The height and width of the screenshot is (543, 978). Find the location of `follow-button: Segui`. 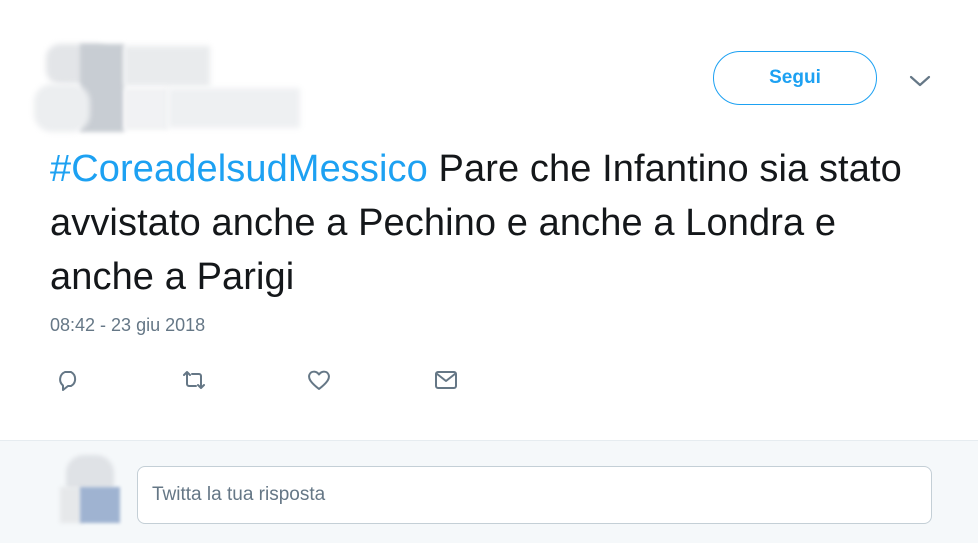

follow-button: Segui is located at coordinates (795, 78).